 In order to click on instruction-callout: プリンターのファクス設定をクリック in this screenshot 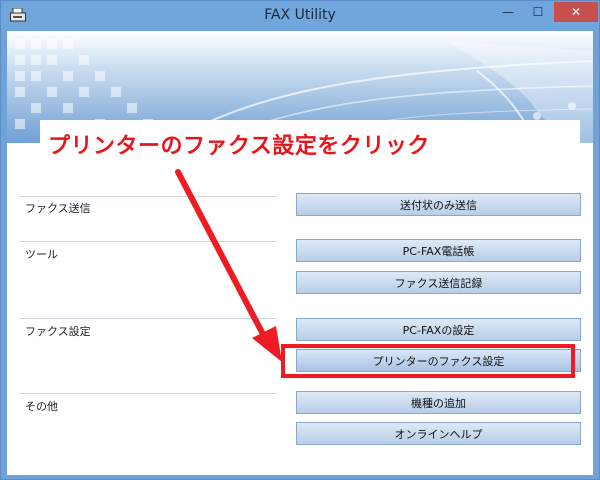, I will do `click(310, 145)`.